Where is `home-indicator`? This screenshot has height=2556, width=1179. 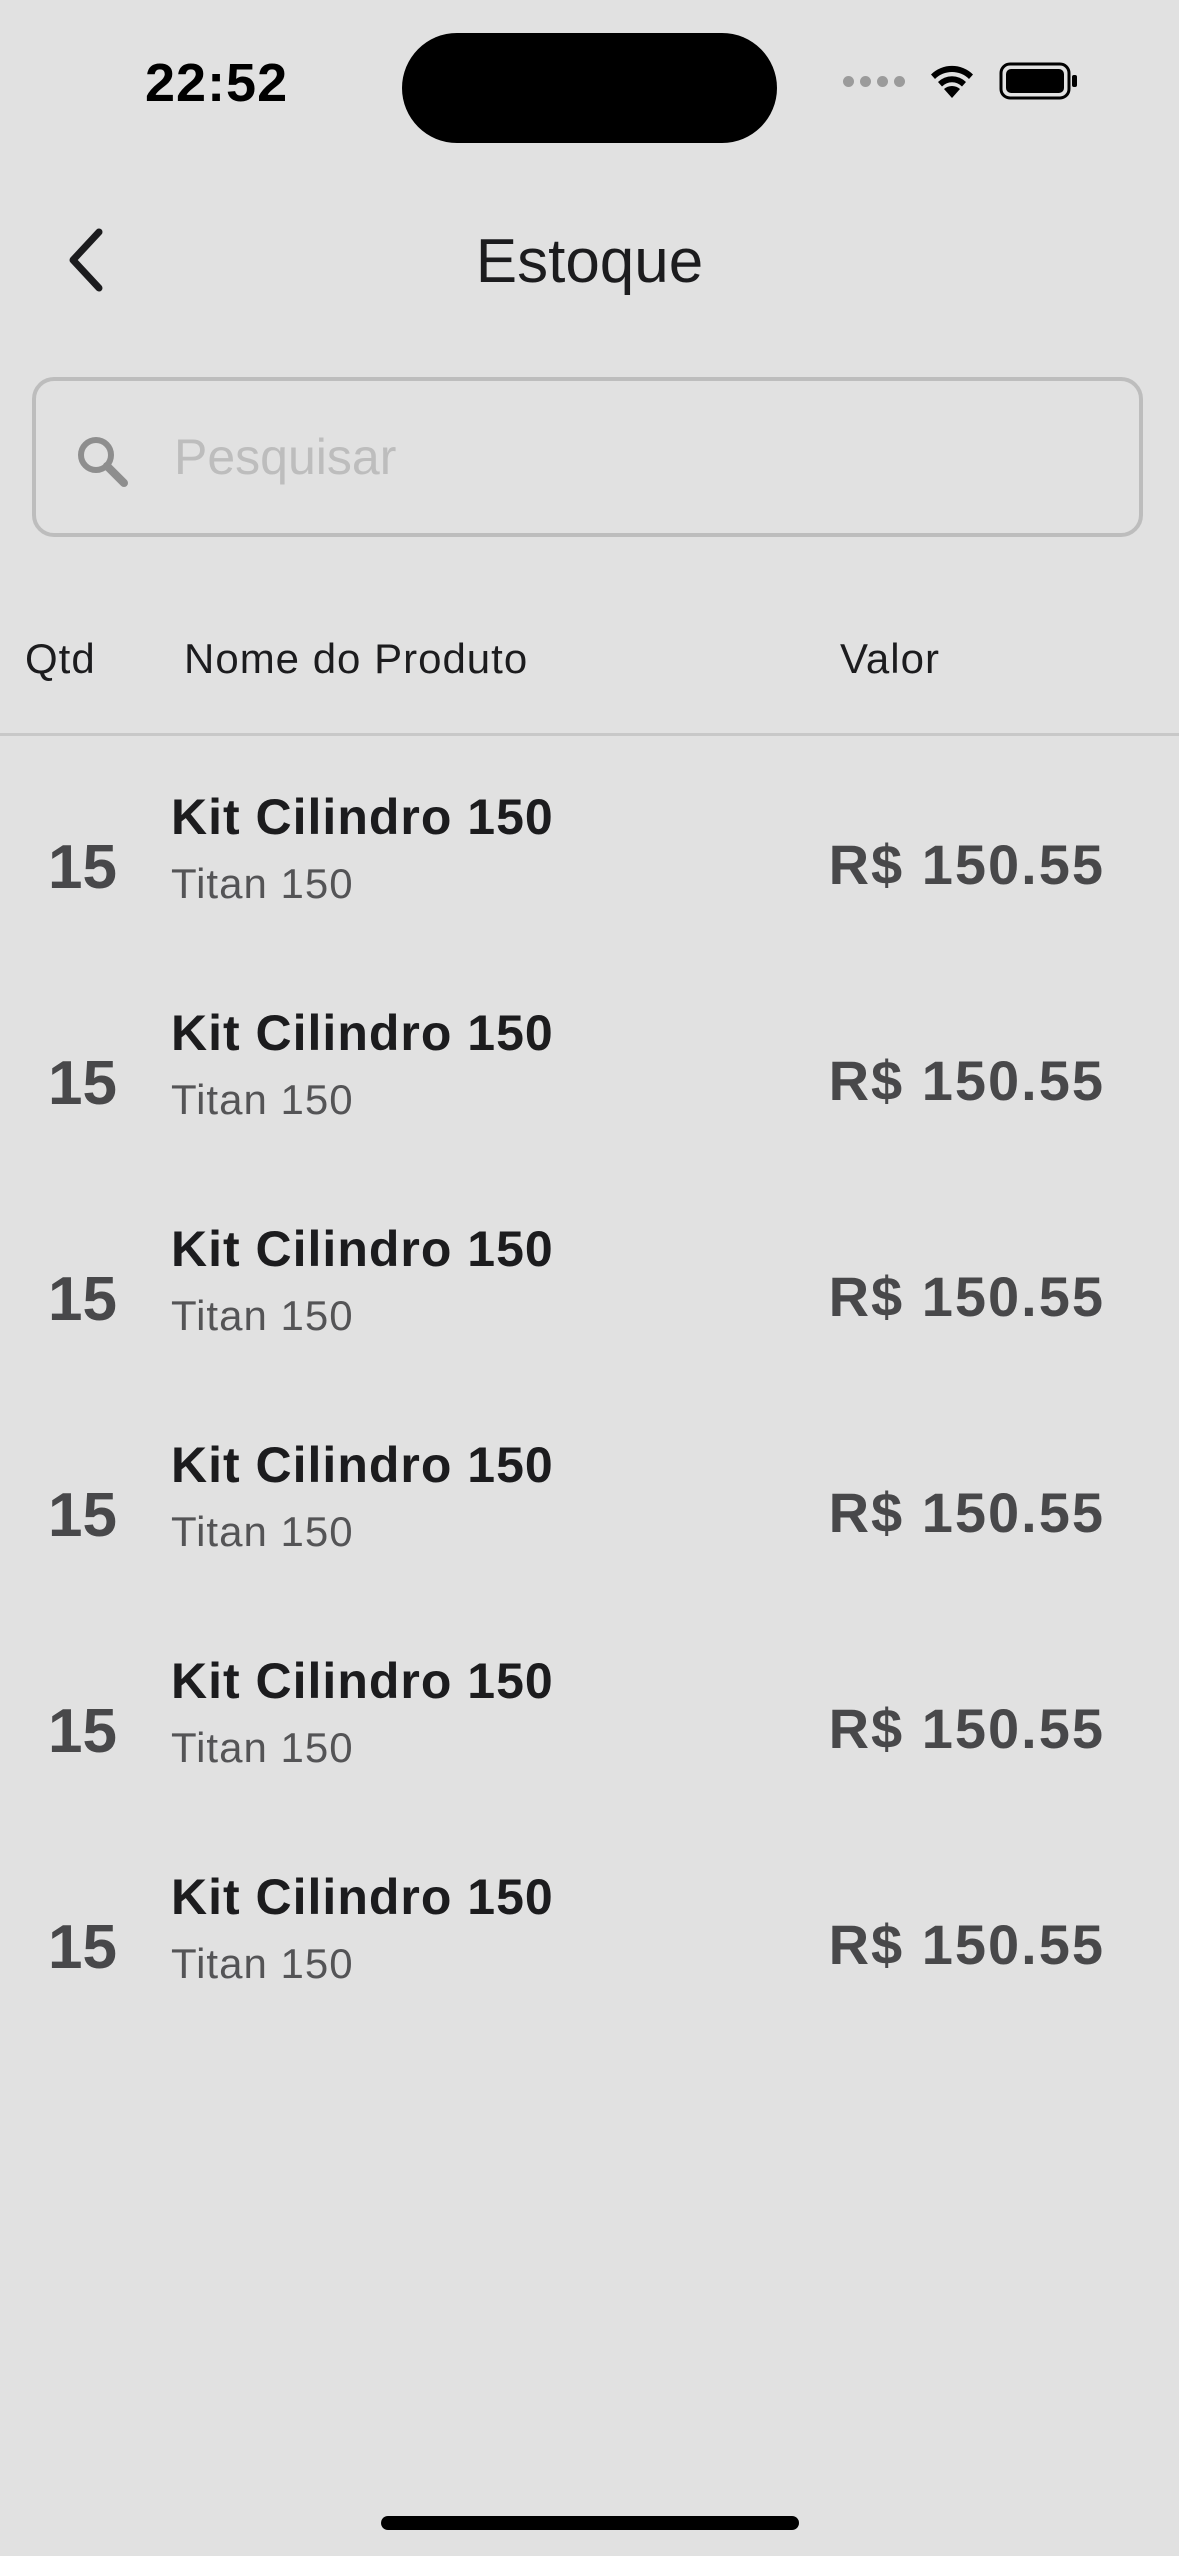
home-indicator is located at coordinates (590, 2523).